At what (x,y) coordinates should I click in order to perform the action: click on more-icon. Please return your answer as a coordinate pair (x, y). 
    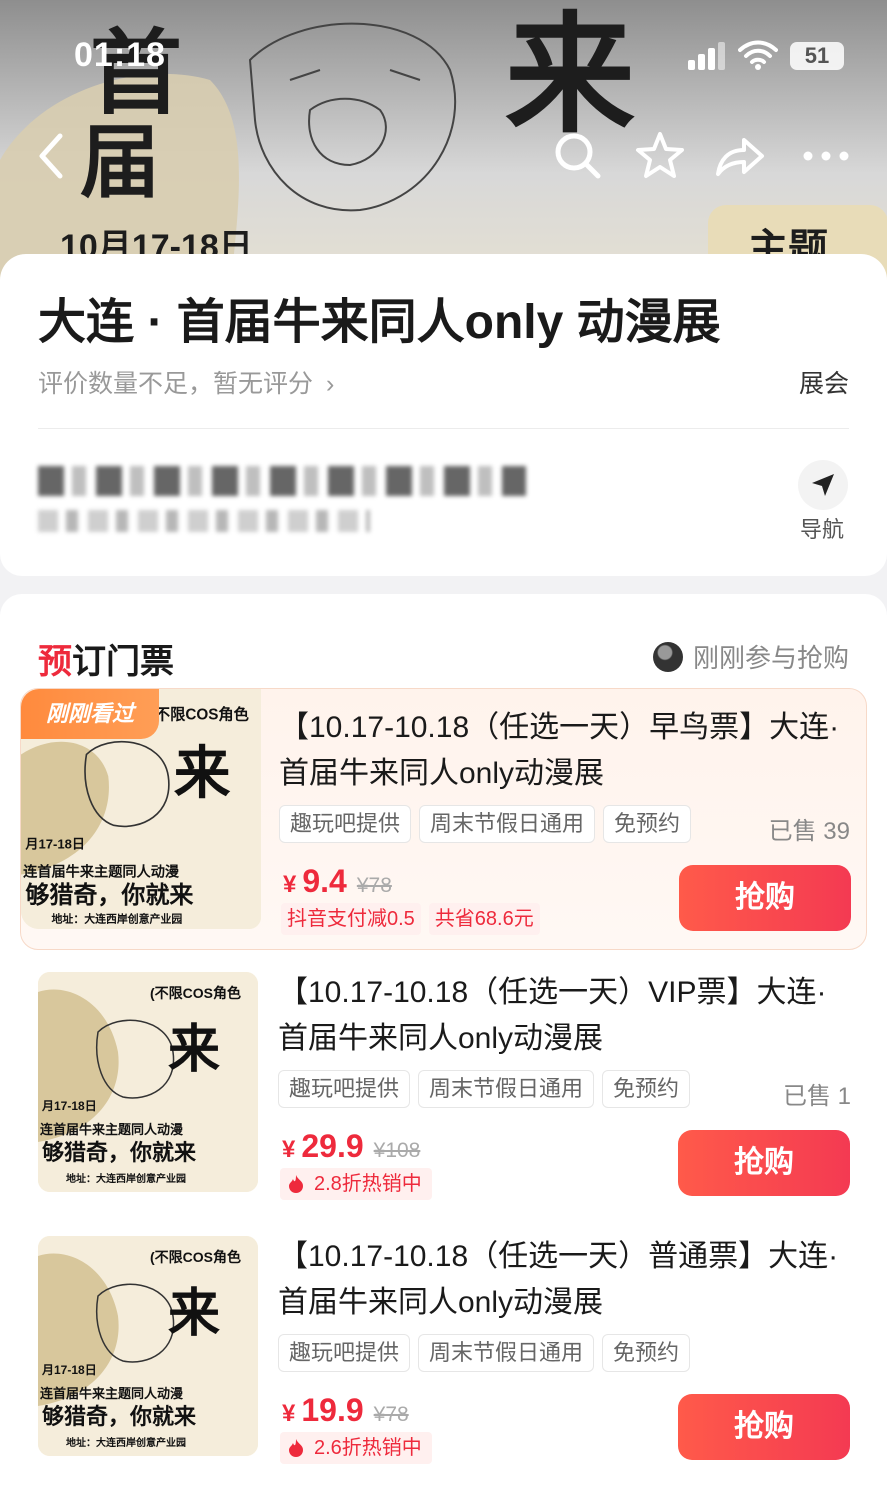
    Looking at the image, I should click on (826, 156).